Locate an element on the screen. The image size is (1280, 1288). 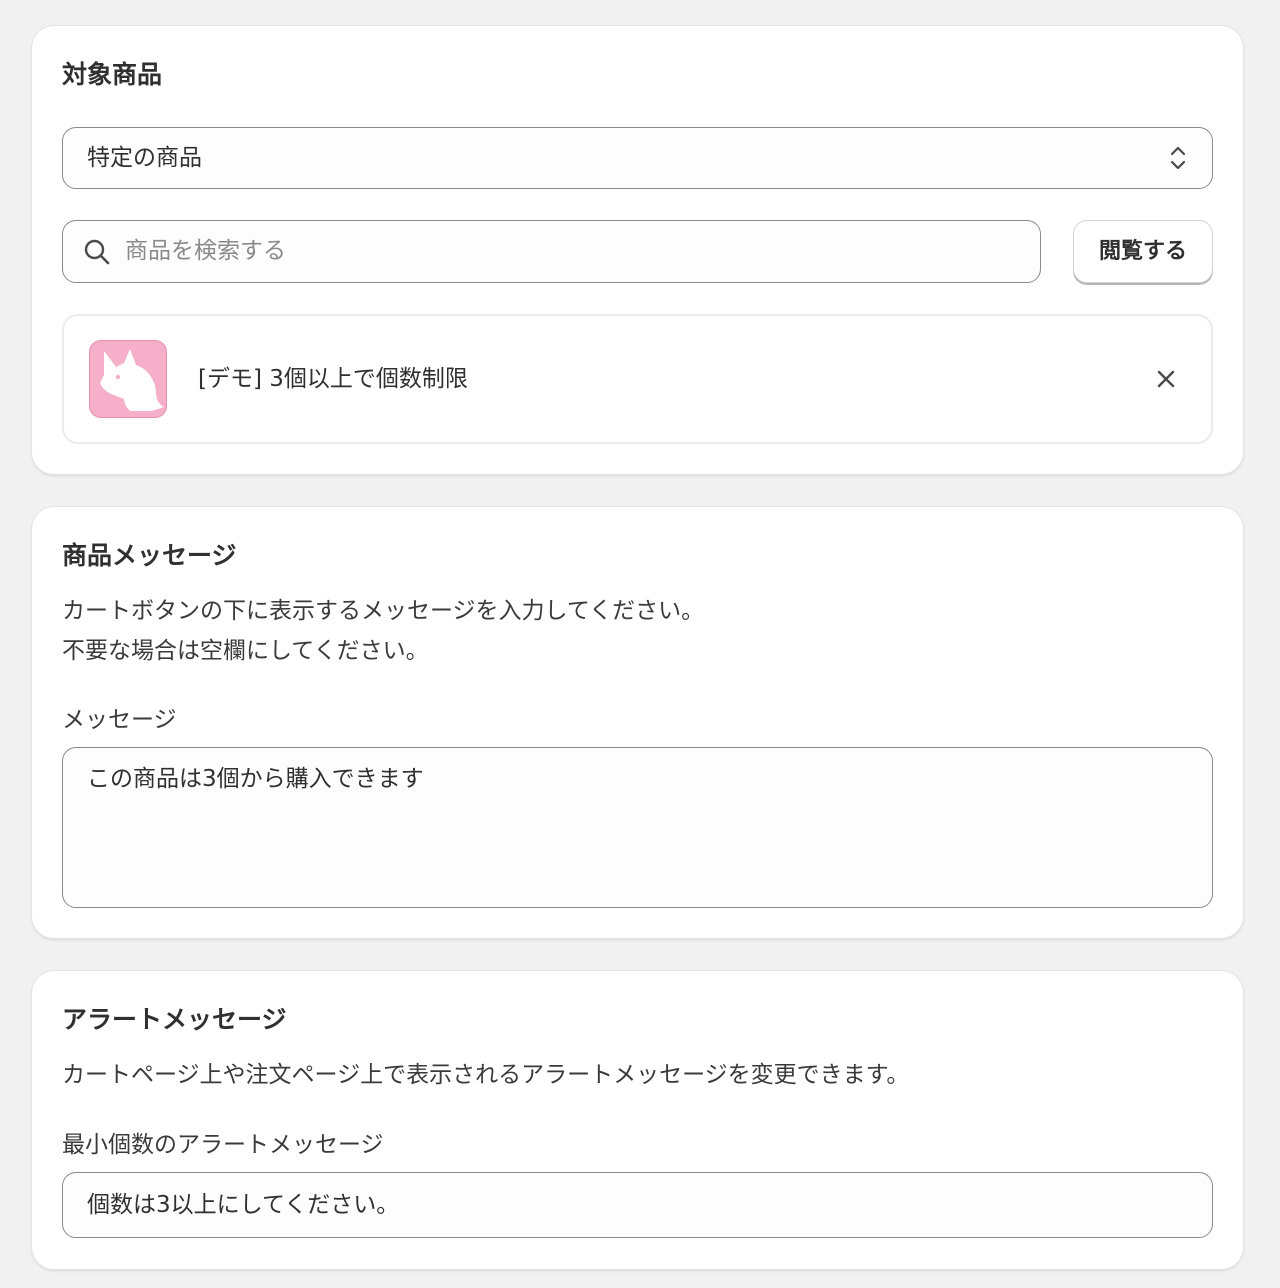
chevron-up-down-icon is located at coordinates (1178, 158).